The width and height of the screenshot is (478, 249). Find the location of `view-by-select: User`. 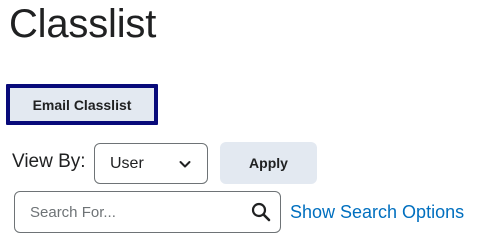

view-by-select: User is located at coordinates (151, 163).